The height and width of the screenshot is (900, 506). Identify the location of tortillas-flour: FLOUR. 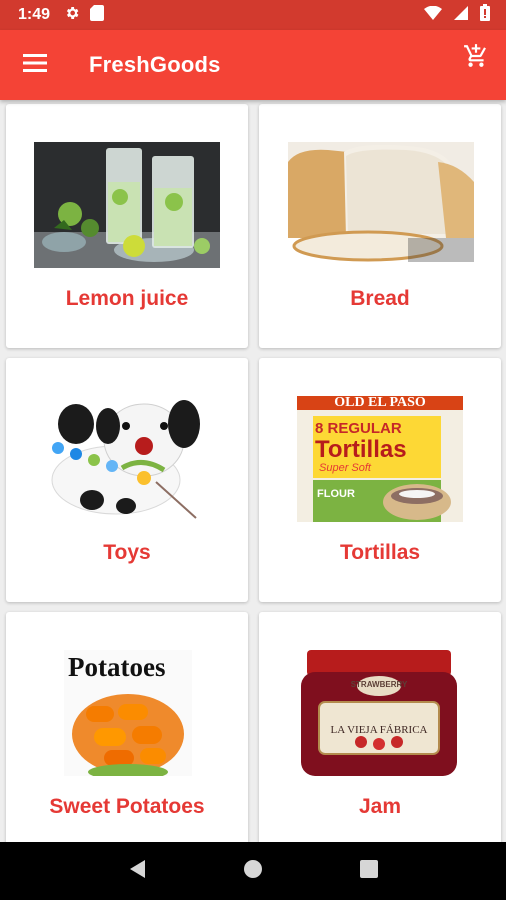
(336, 494).